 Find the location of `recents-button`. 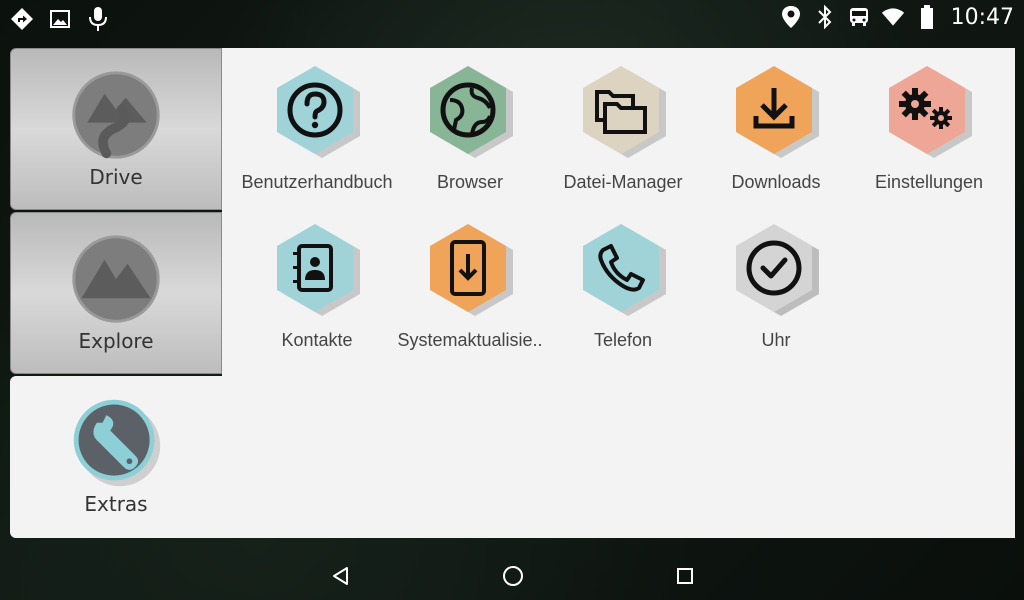

recents-button is located at coordinates (685, 576).